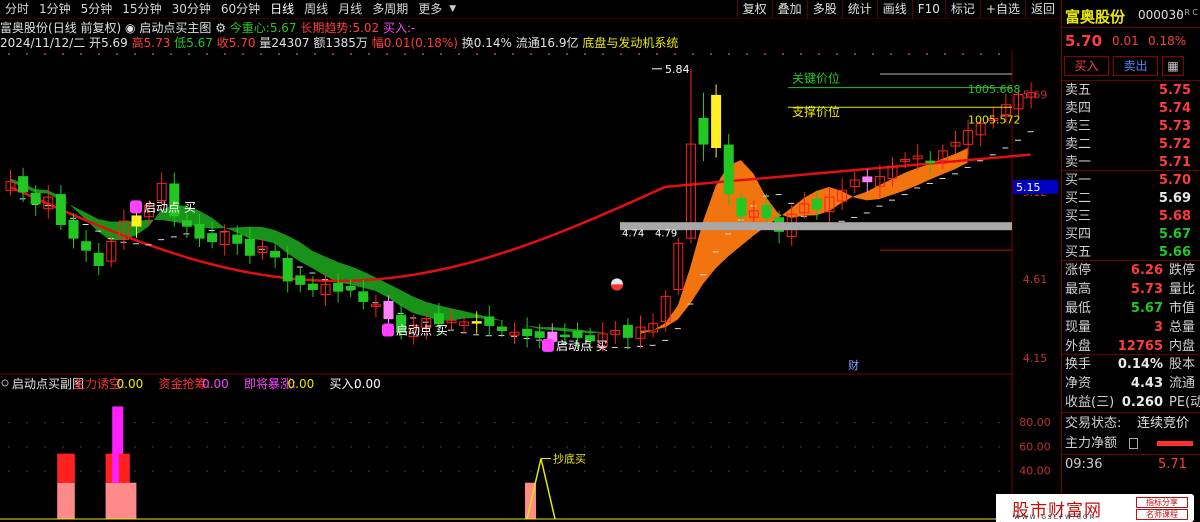 This screenshot has height=522, width=1200. I want to click on tab-4: 30分钟, so click(191, 9).